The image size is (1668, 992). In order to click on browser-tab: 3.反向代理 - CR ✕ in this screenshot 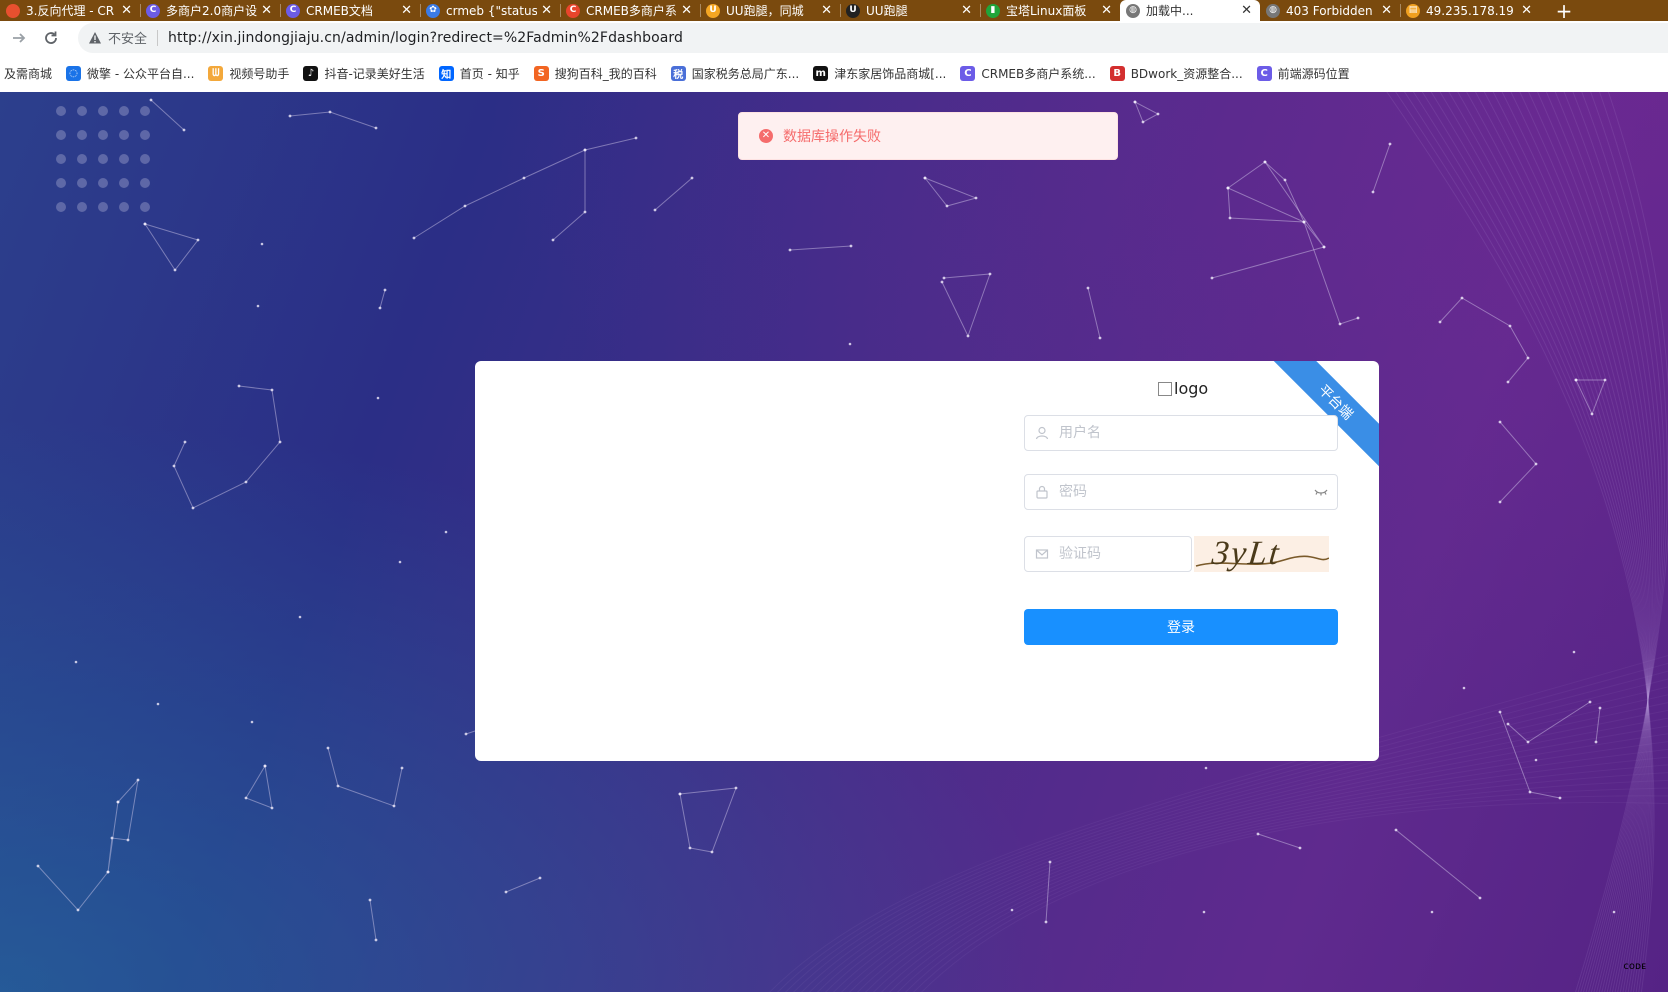, I will do `click(70, 10)`.